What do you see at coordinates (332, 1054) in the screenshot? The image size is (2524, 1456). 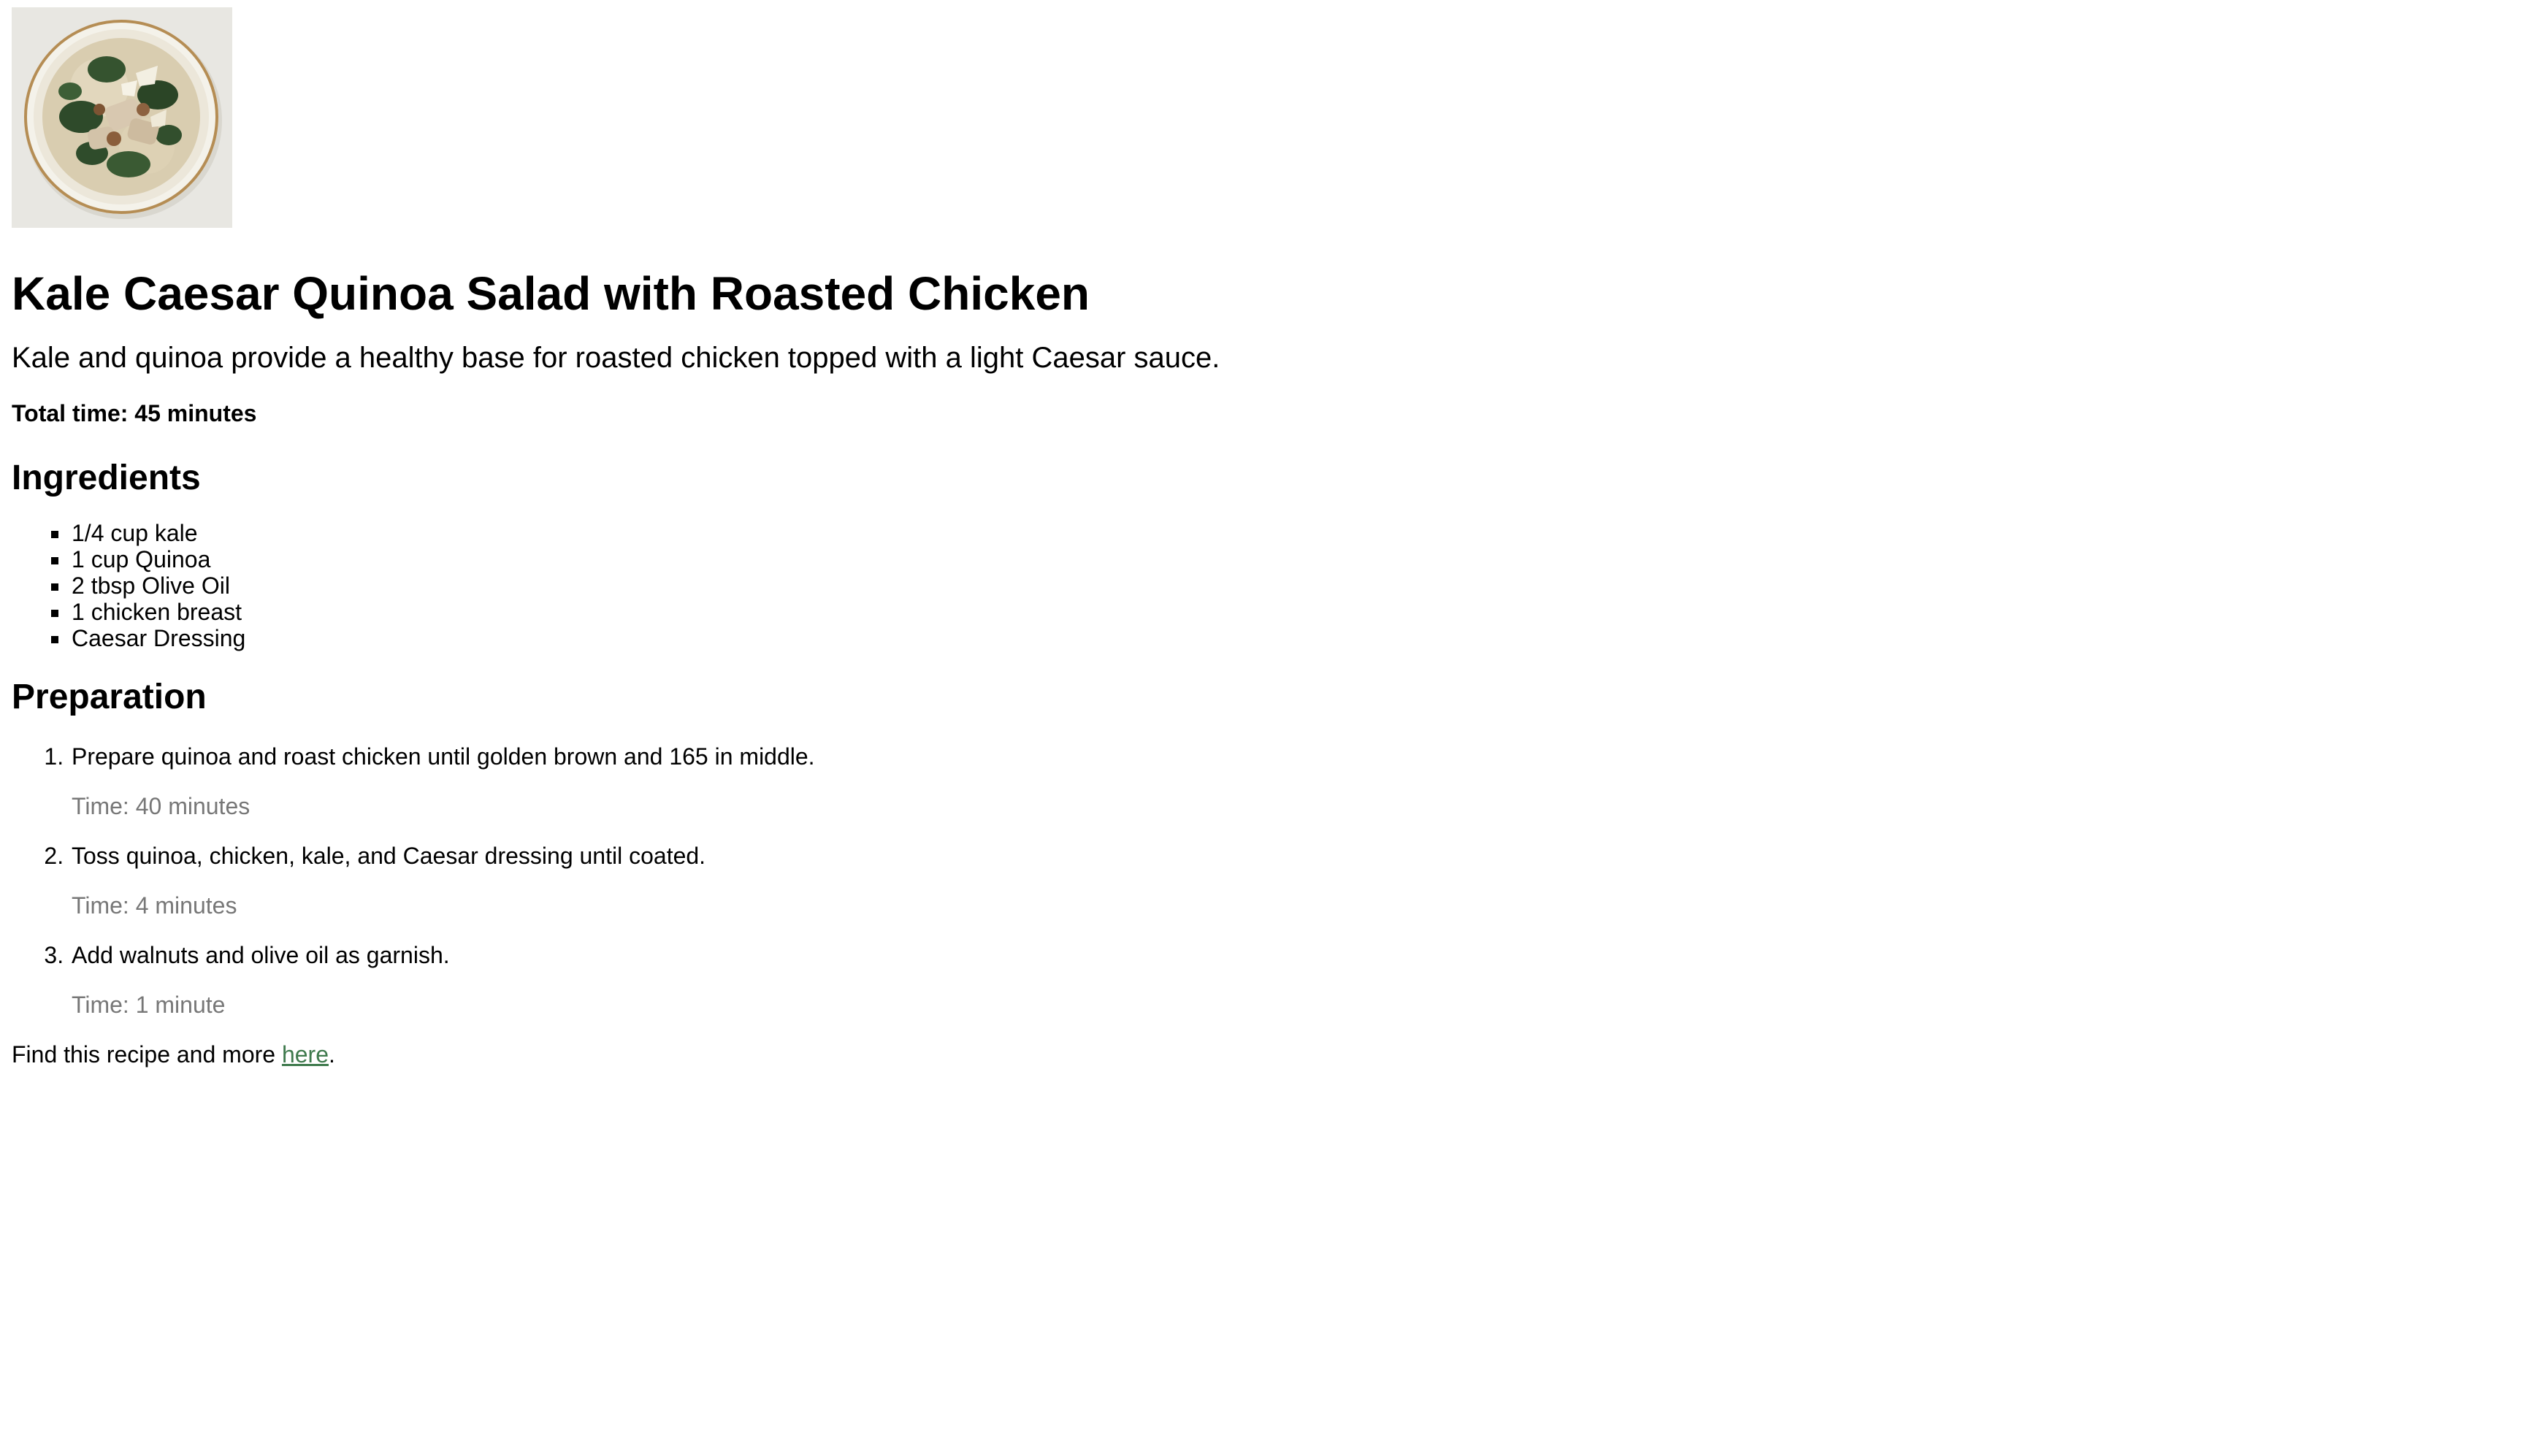 I see `footer-suffix: .` at bounding box center [332, 1054].